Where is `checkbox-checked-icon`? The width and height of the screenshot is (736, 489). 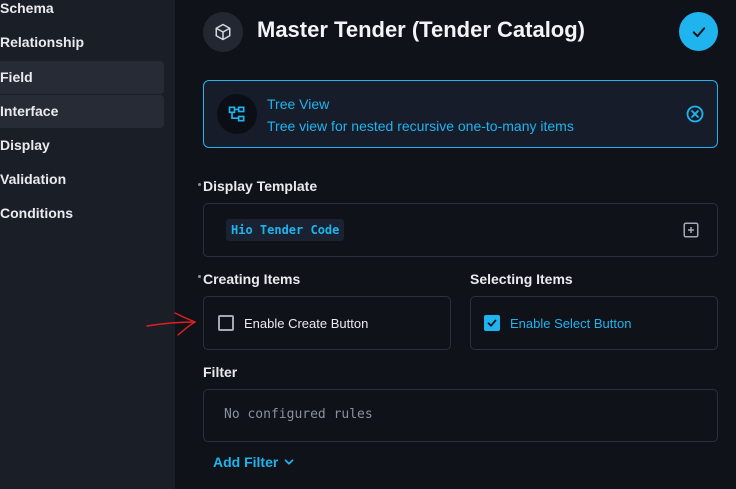 checkbox-checked-icon is located at coordinates (492, 323).